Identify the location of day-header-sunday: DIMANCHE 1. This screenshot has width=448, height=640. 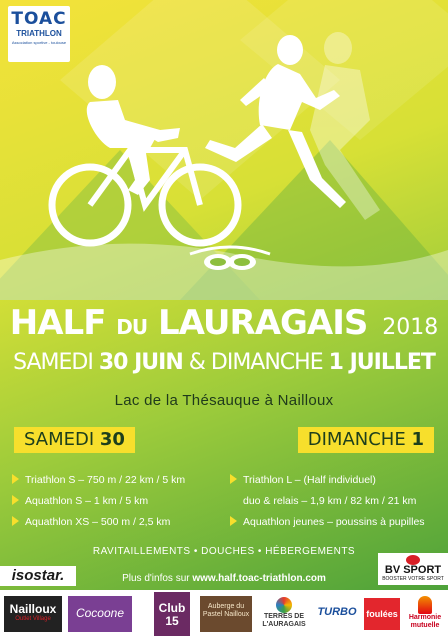
(365, 440).